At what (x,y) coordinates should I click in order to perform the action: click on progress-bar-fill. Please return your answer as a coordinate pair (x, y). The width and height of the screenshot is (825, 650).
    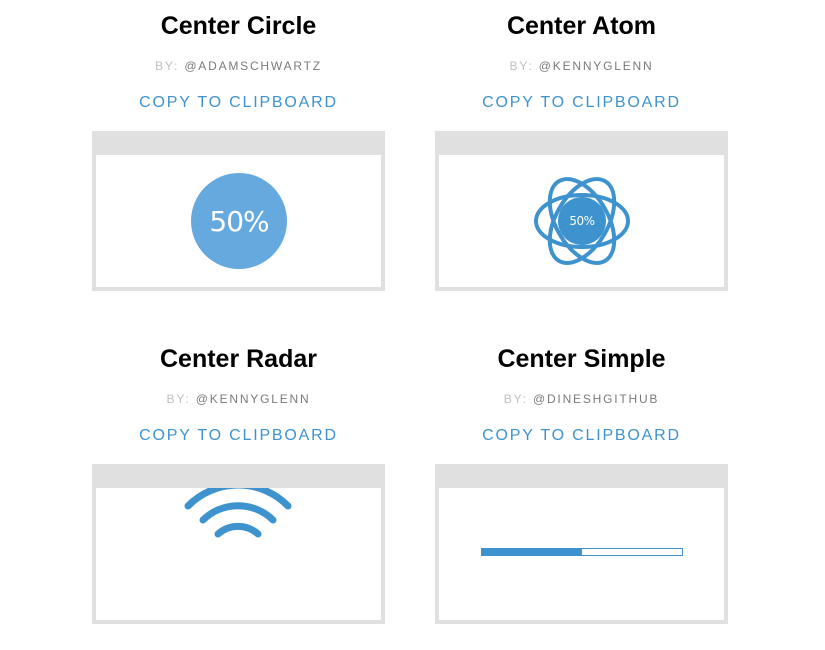
    Looking at the image, I should click on (532, 552).